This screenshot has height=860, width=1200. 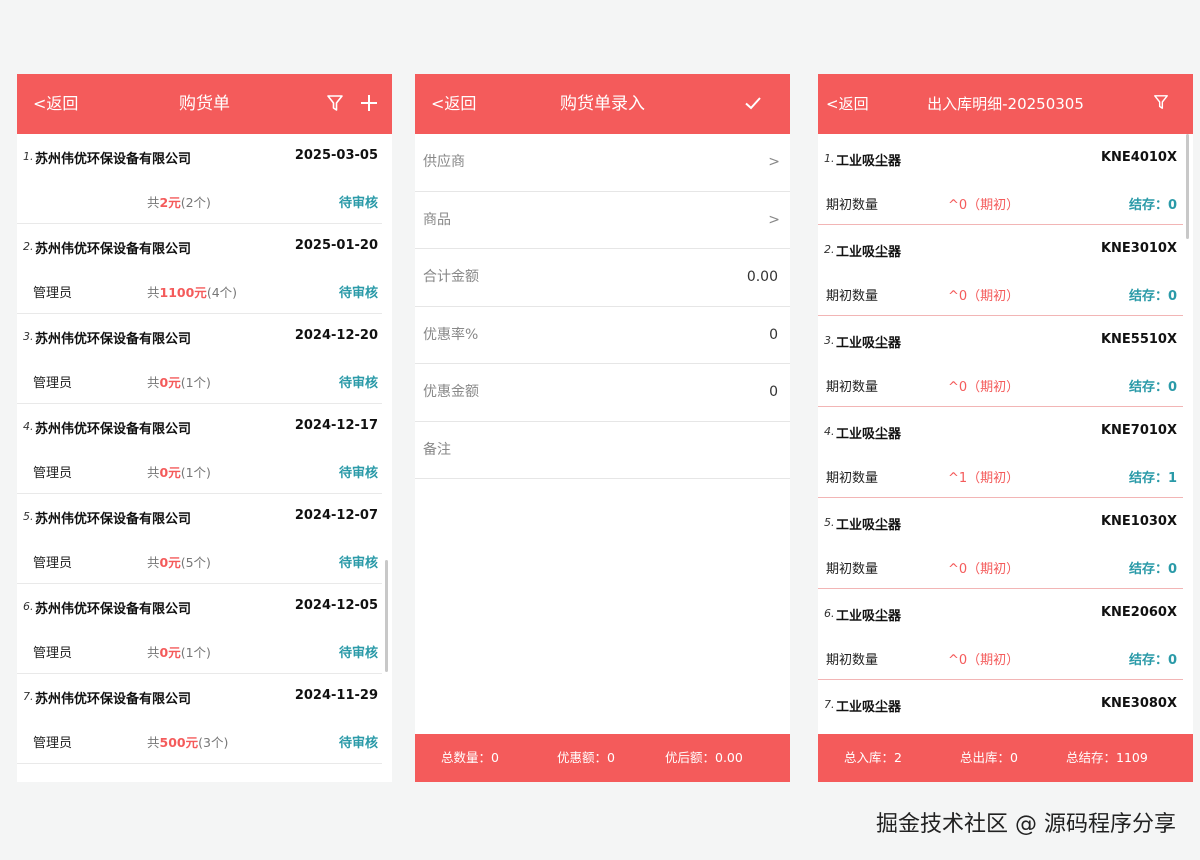 I want to click on order-summary: 共1100元(4个), so click(x=192, y=291).